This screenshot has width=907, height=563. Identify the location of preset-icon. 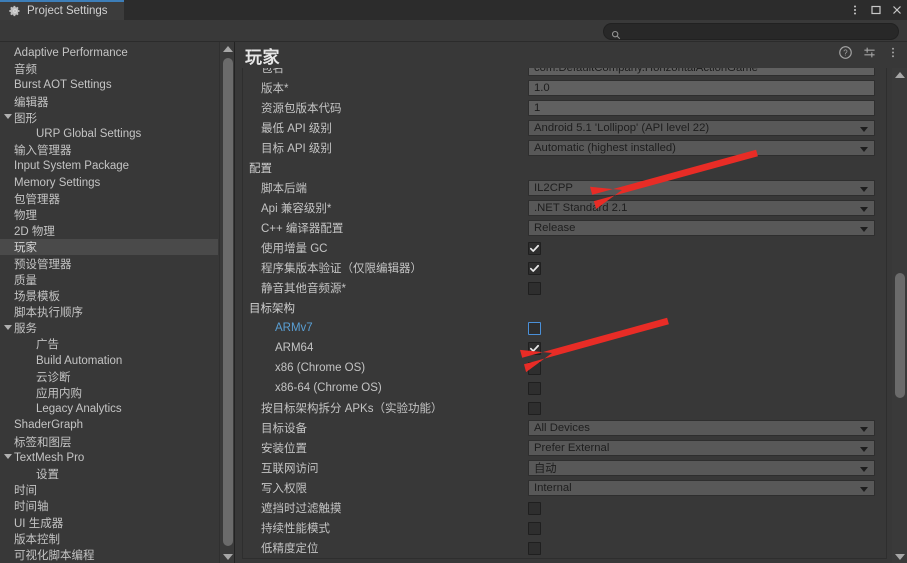
(869, 55).